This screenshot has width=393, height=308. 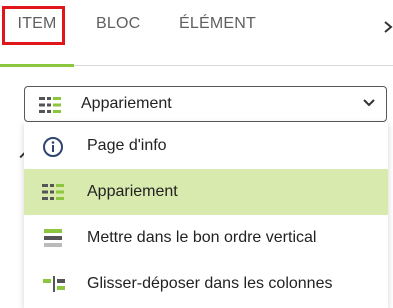 What do you see at coordinates (37, 33) in the screenshot?
I see `tab-item: ITEM` at bounding box center [37, 33].